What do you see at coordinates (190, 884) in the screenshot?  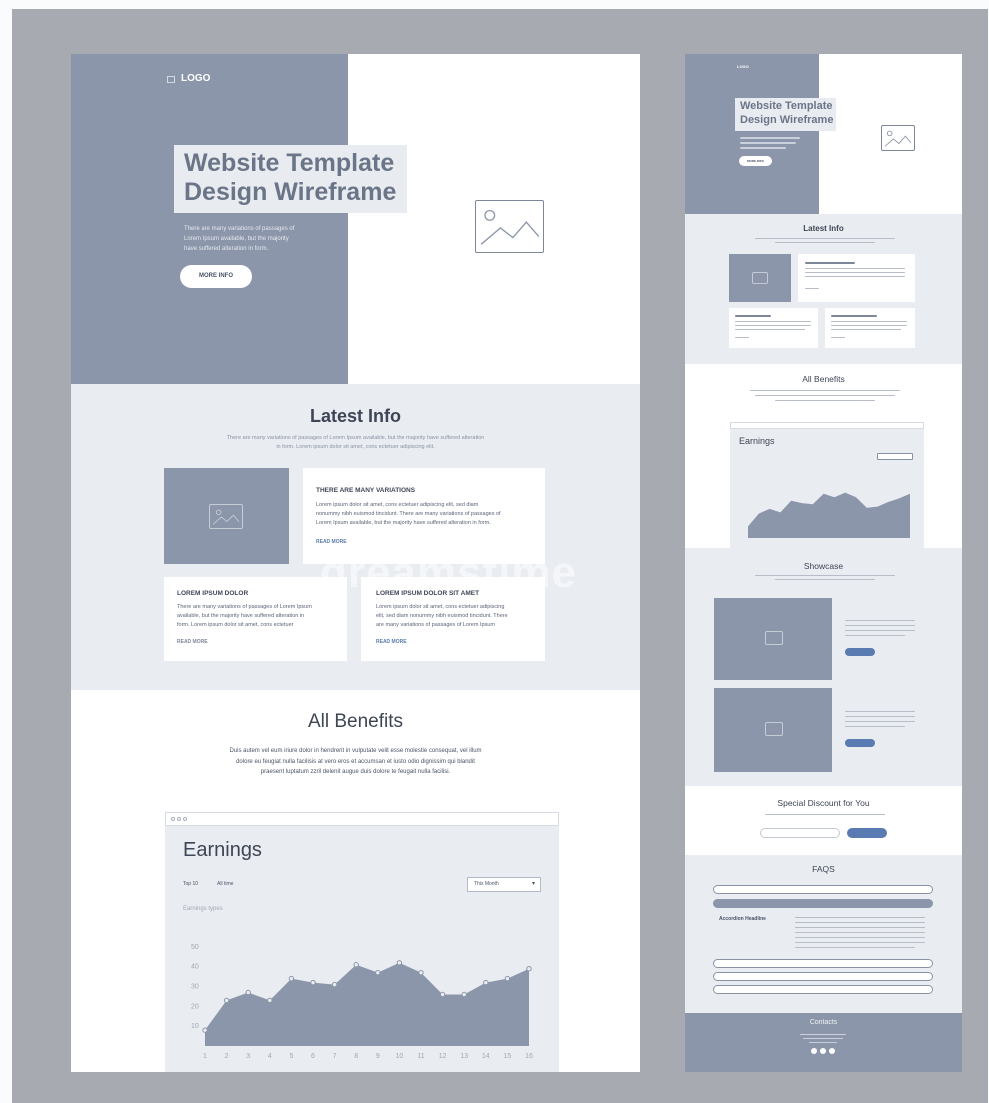 I see `filter-top-10: Top 10` at bounding box center [190, 884].